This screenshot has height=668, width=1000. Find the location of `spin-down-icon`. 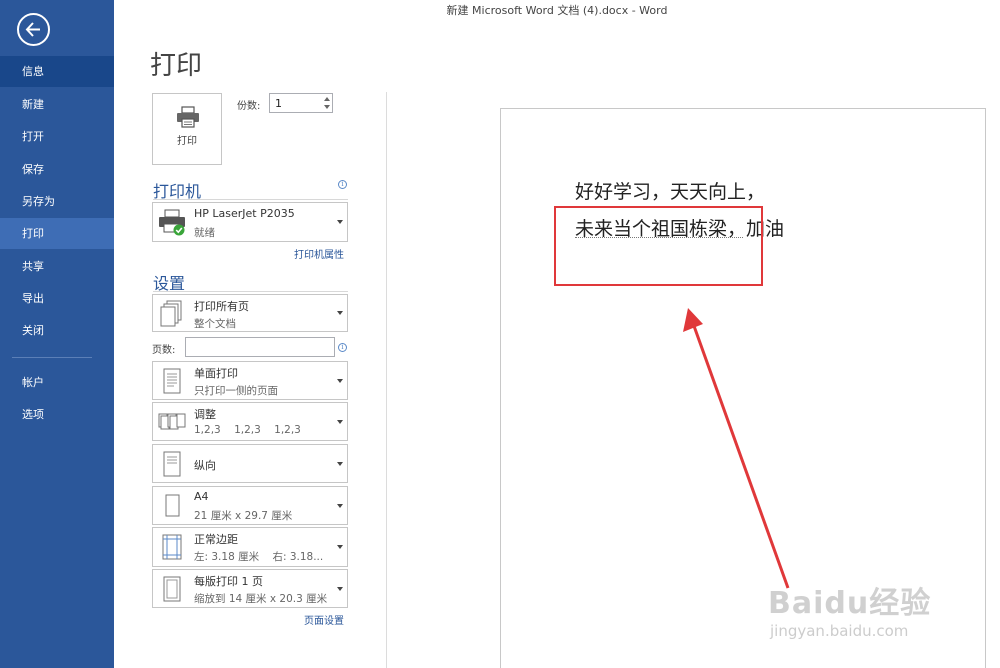

spin-down-icon is located at coordinates (327, 107).